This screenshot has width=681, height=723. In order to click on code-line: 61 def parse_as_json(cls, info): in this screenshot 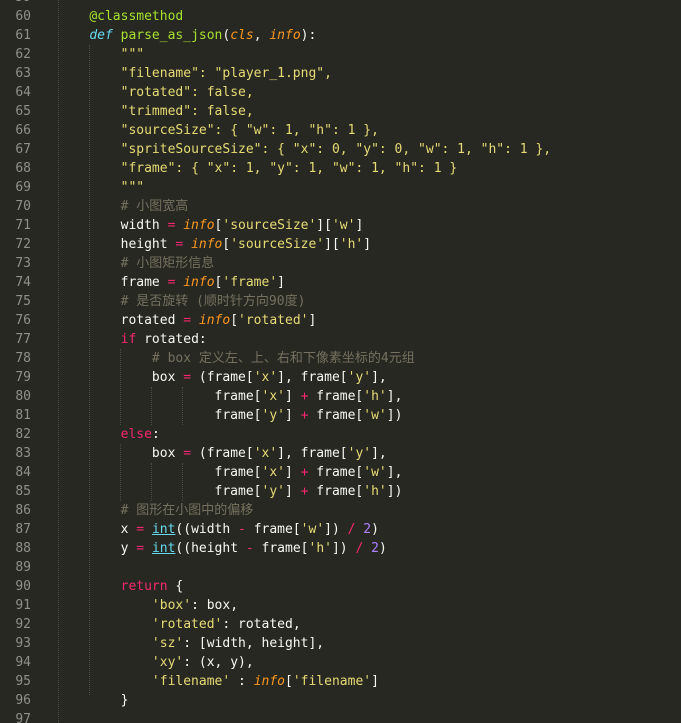, I will do `click(340, 35)`.